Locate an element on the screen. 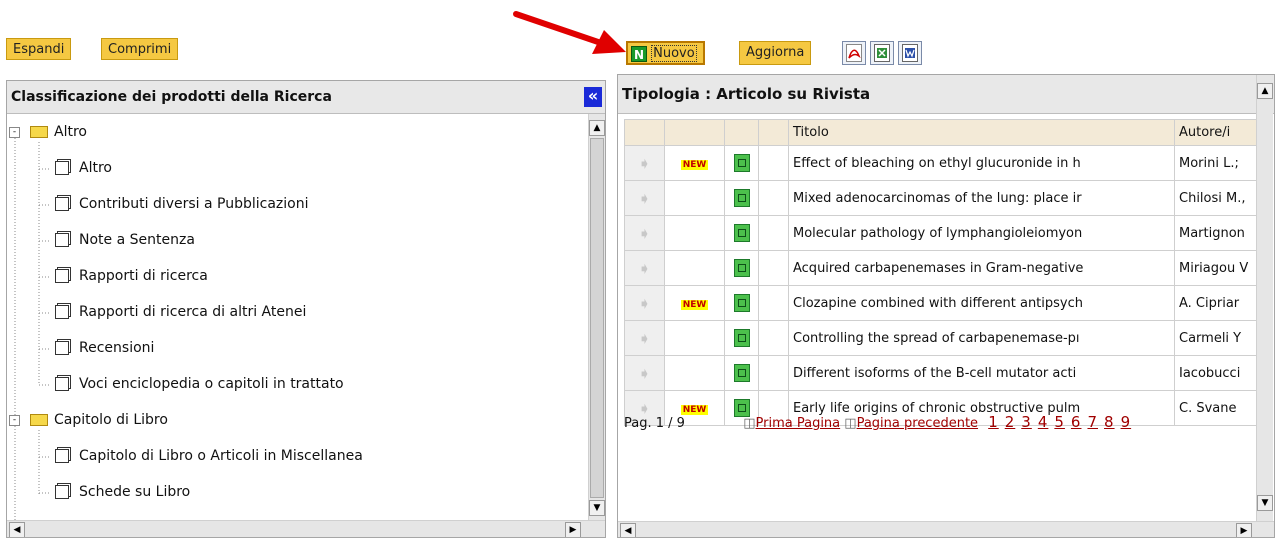  tree-item: Schede su Libro is located at coordinates (122, 492).